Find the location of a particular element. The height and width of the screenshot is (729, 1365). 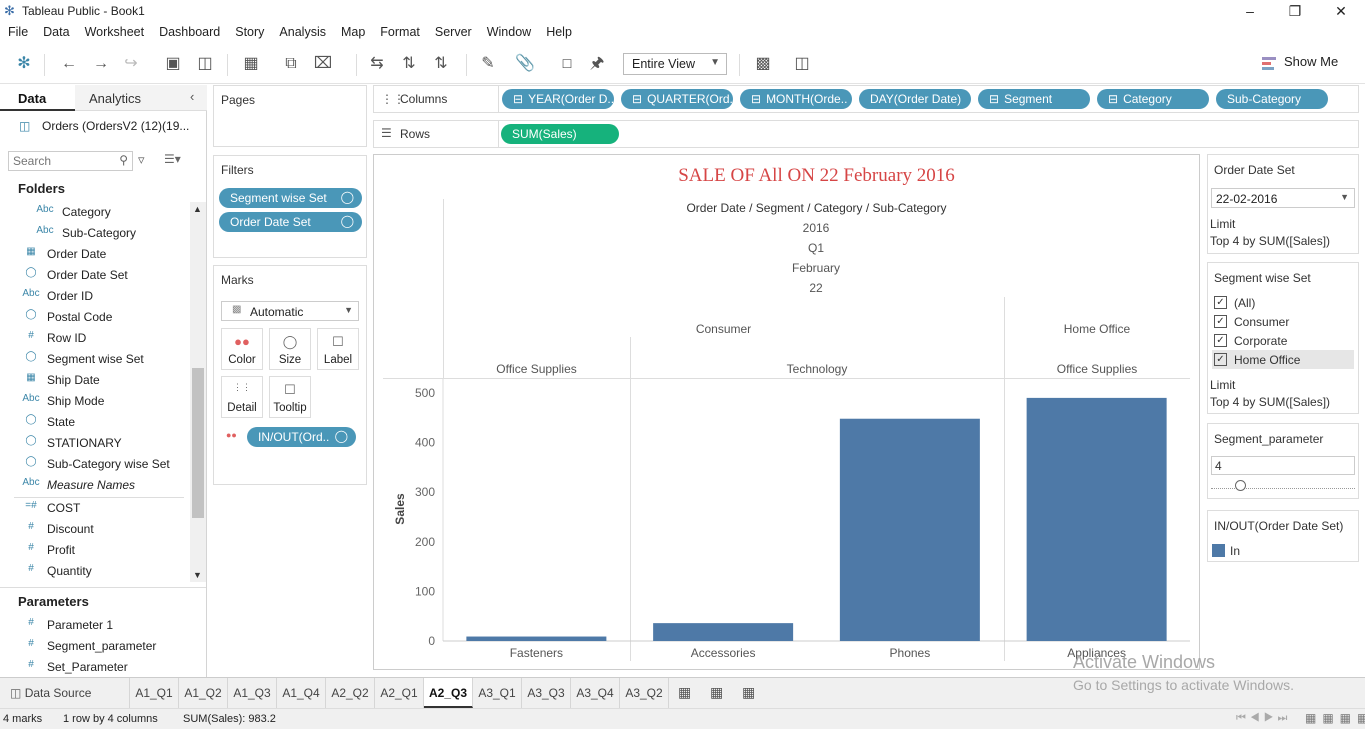

new-story-tab-icon: ▦ is located at coordinates (748, 692).